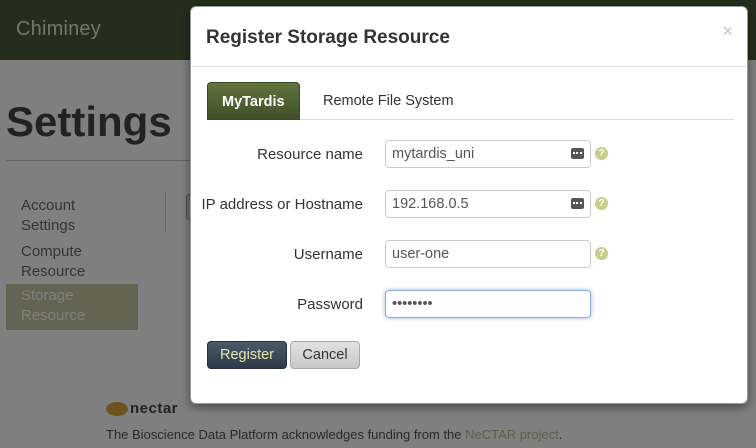 Image resolution: width=756 pixels, height=448 pixels. I want to click on modal-title: Register Storage Resource, so click(328, 37).